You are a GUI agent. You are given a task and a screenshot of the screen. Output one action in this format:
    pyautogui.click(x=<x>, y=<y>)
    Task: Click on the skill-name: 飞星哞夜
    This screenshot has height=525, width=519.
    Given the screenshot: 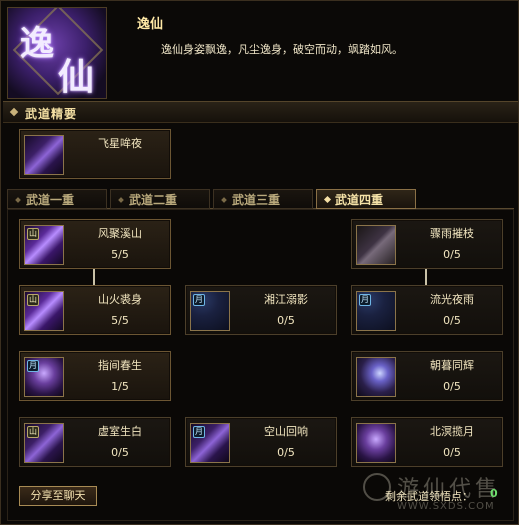 What is the action you would take?
    pyautogui.click(x=120, y=143)
    